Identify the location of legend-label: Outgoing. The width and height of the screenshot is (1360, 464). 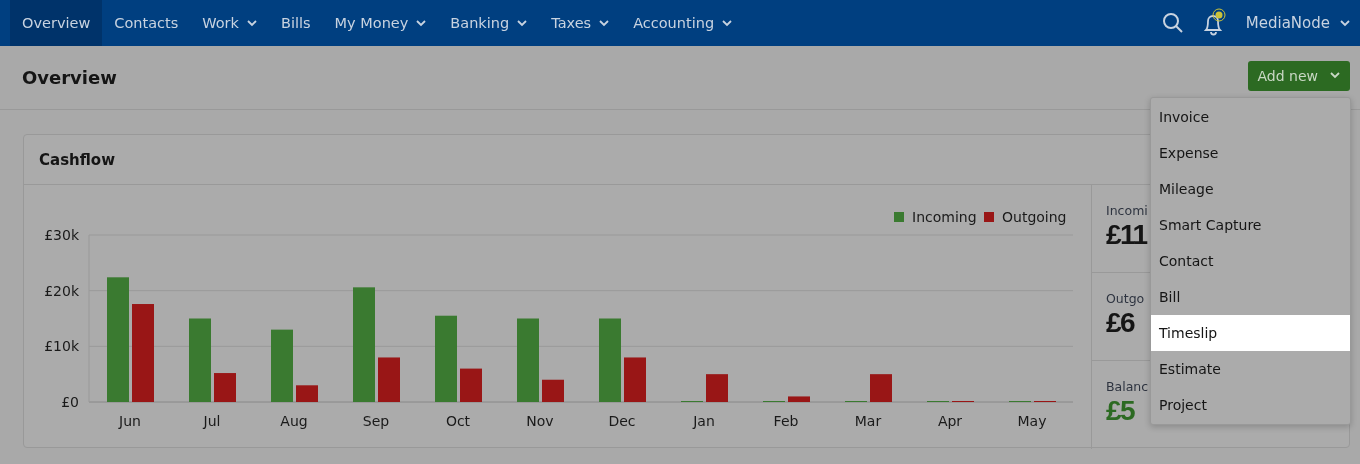
(1034, 217).